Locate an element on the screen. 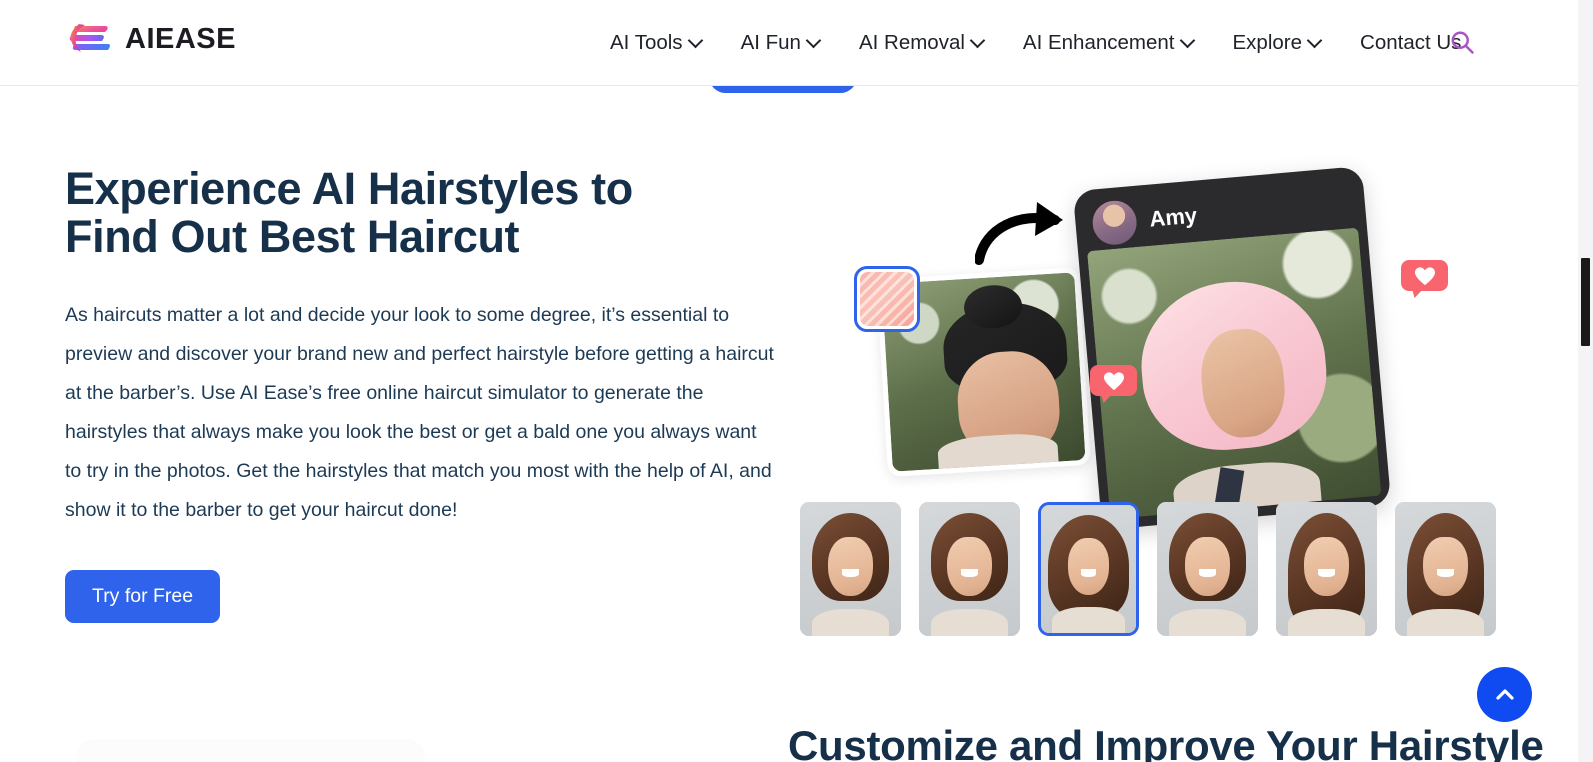 The image size is (1593, 762). profile-name: Amy is located at coordinates (1173, 217).